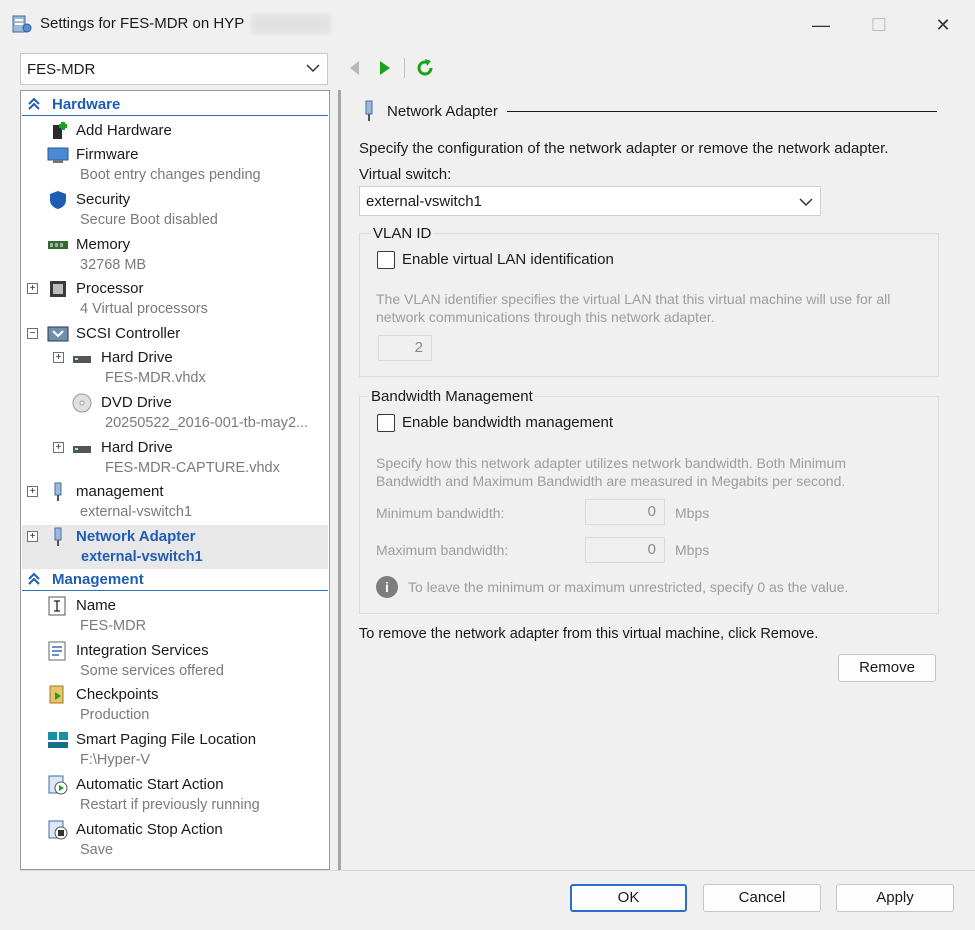  What do you see at coordinates (150, 784) in the screenshot?
I see `tree-item-label: Automatic Start Action` at bounding box center [150, 784].